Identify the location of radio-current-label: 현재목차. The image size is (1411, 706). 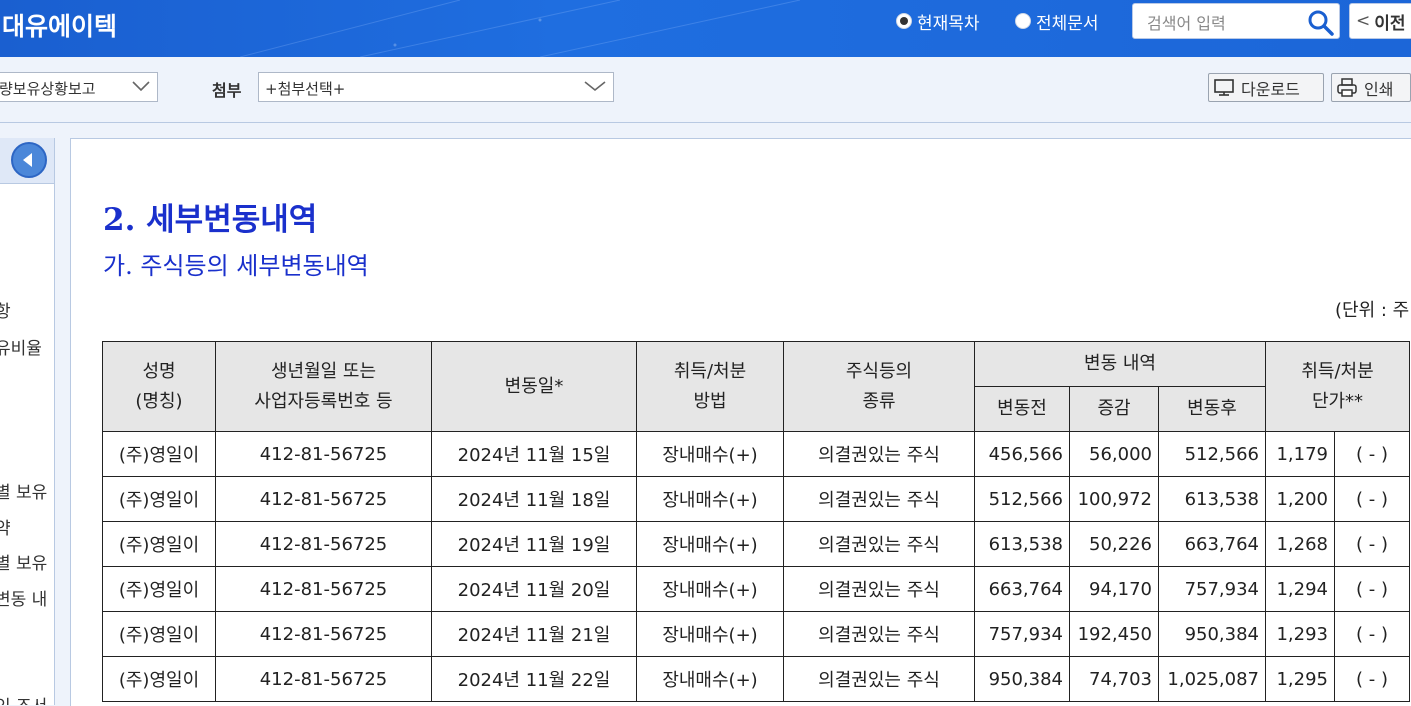
(948, 23).